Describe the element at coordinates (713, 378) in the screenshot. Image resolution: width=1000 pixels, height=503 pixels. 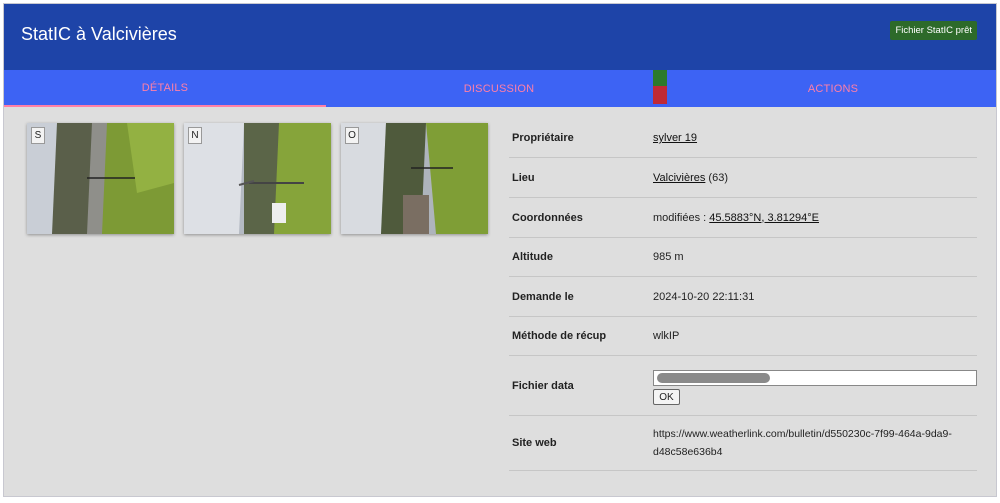
I see `redacted-value` at that location.